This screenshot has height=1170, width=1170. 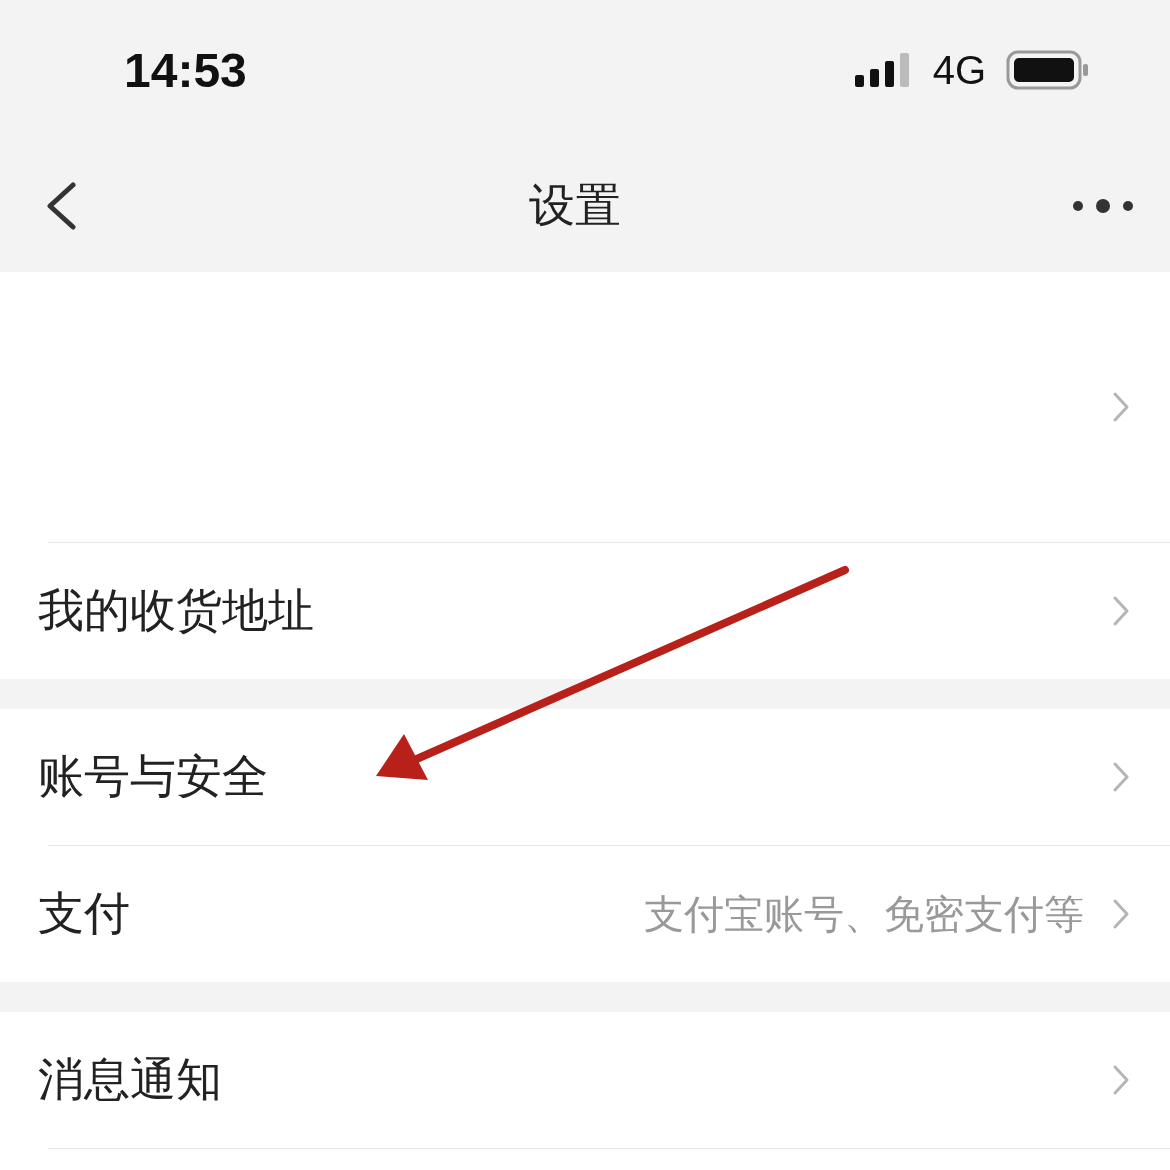 I want to click on row-label: 我的收货地址, so click(x=176, y=610).